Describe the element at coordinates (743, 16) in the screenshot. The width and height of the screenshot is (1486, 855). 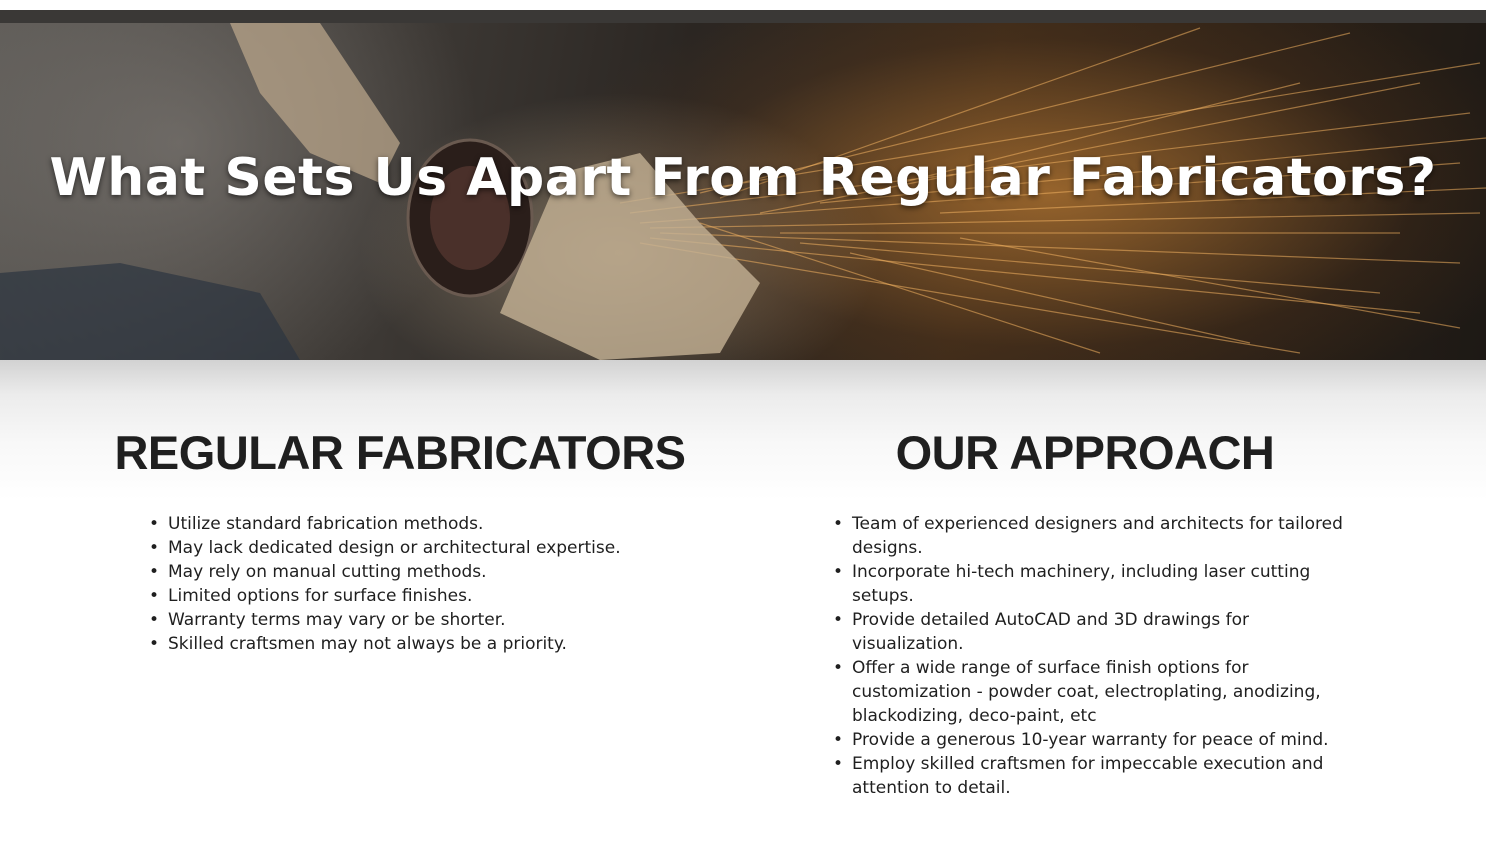
I see `top-dark-strip` at that location.